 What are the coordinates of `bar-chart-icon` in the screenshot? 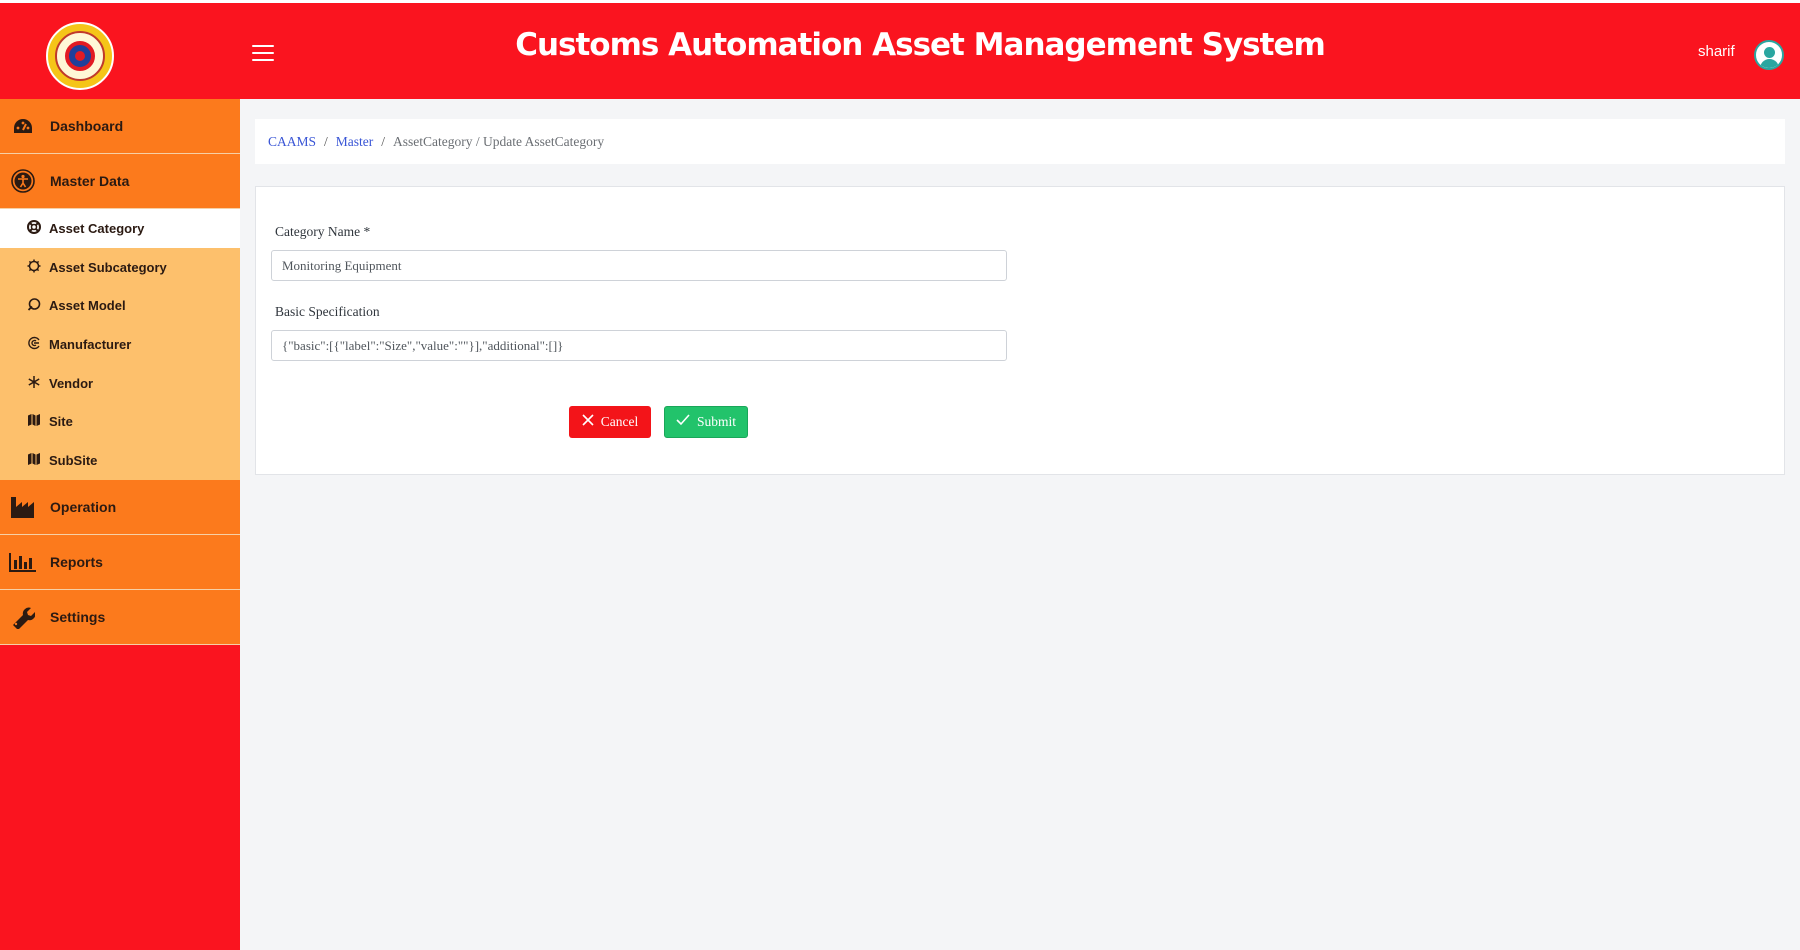 It's located at (23, 562).